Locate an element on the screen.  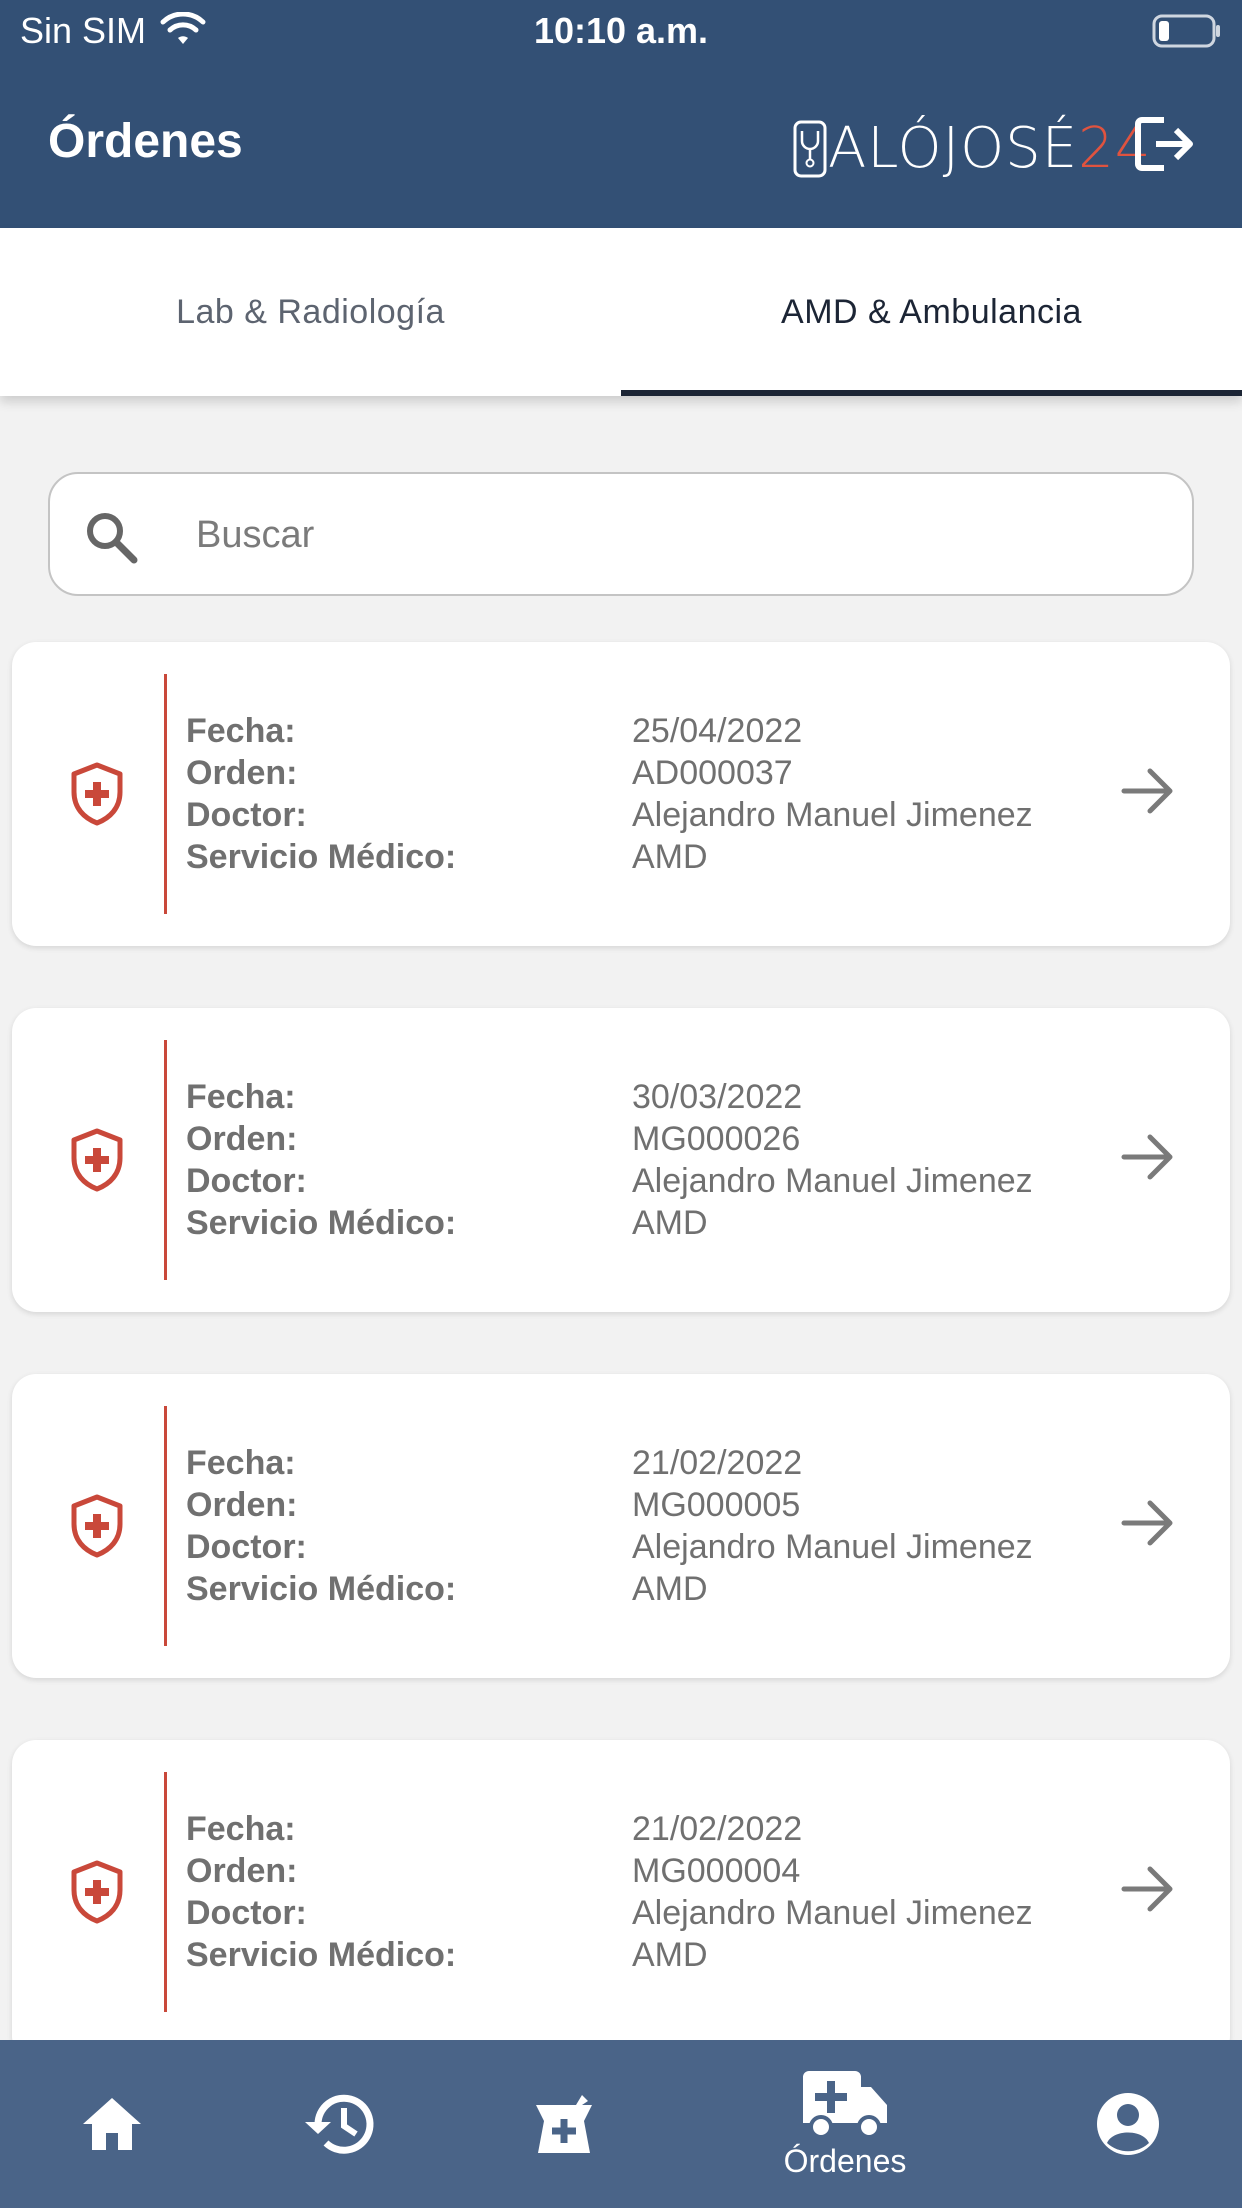
status-bar: Sin SIM 10:10 a.m. is located at coordinates (621, 31).